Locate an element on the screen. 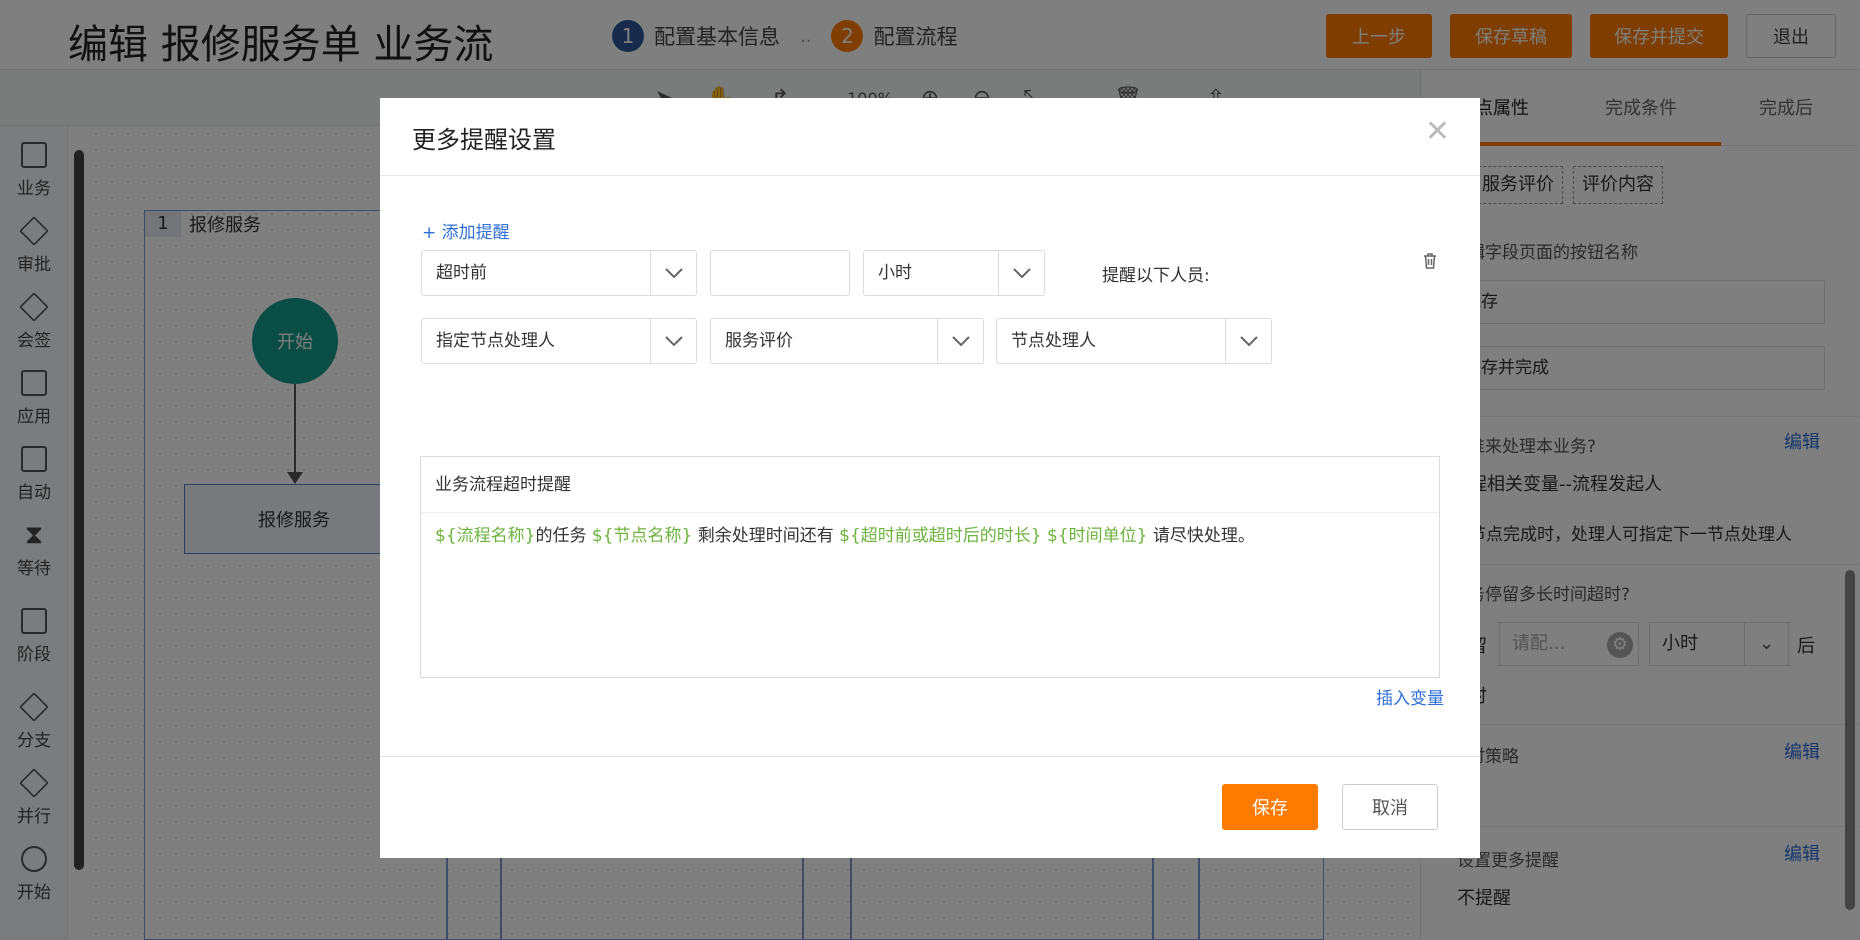  save-button: 保存 is located at coordinates (1270, 807).